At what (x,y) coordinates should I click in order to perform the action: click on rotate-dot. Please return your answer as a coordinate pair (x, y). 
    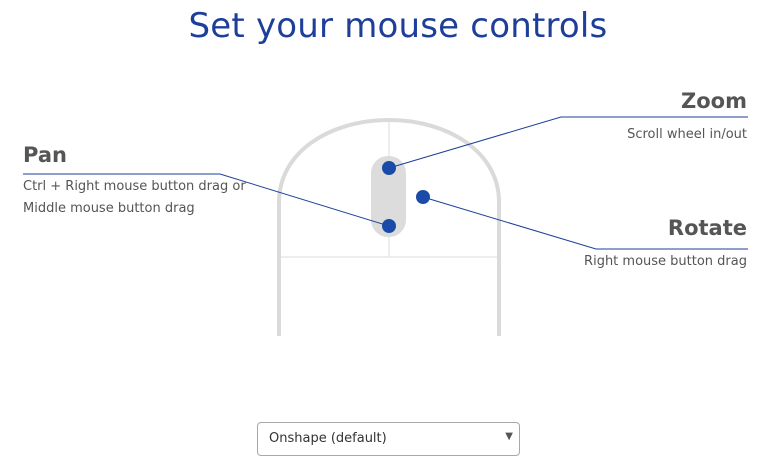
    Looking at the image, I should click on (423, 197).